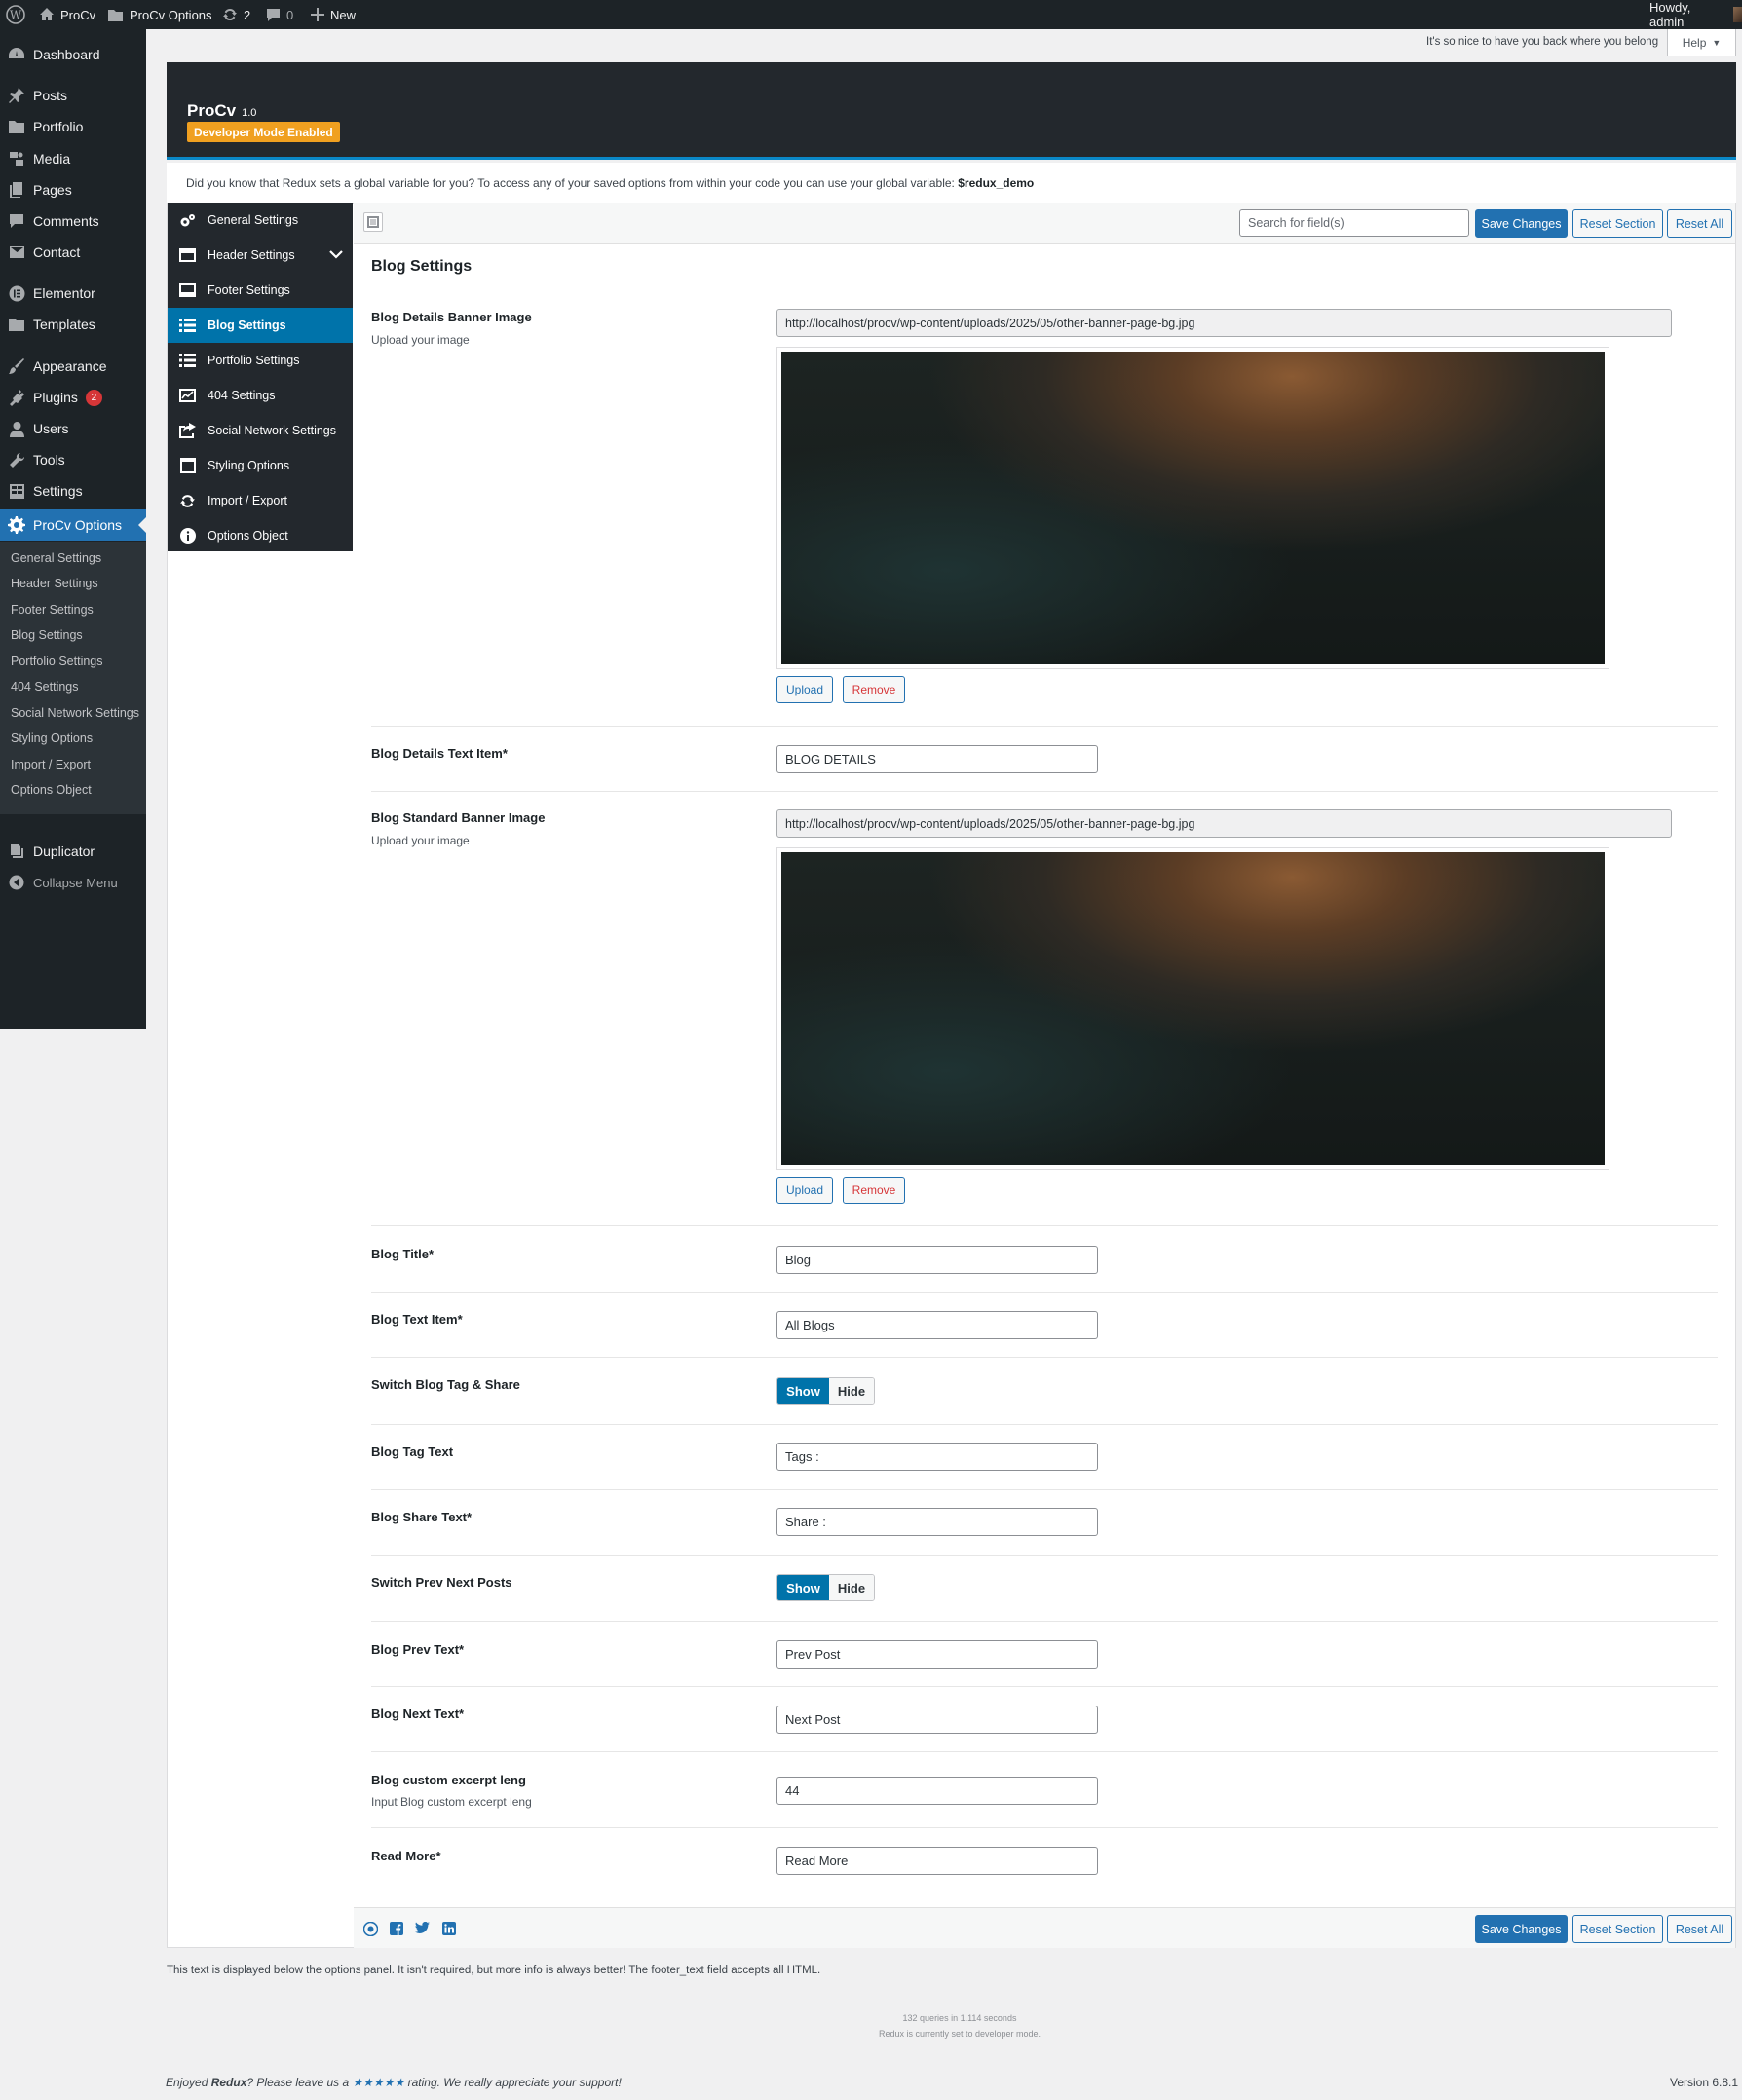 This screenshot has width=1742, height=2100. What do you see at coordinates (343, 14) in the screenshot?
I see `new-label: New` at bounding box center [343, 14].